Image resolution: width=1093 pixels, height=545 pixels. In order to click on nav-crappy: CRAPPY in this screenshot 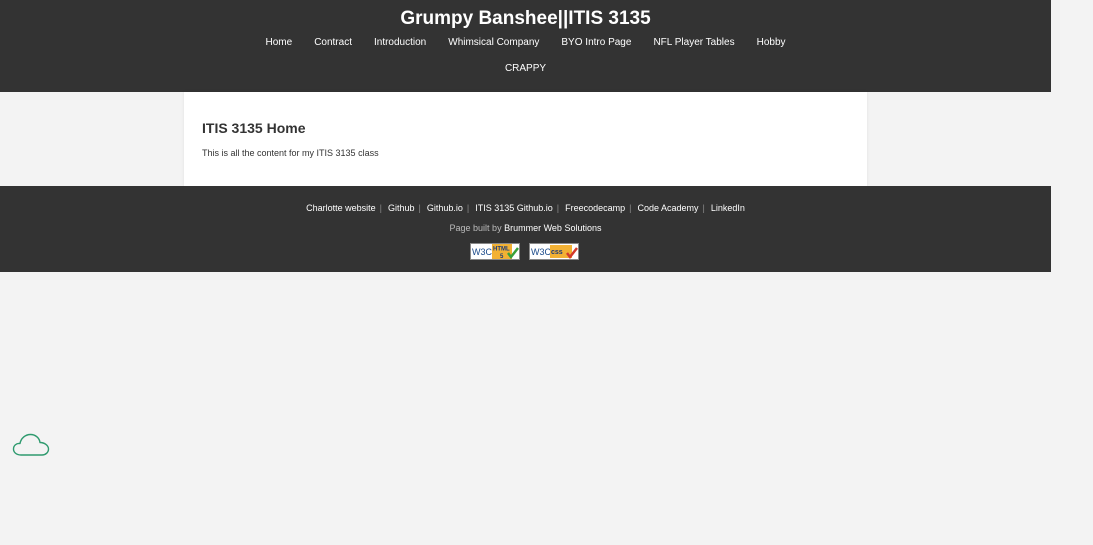, I will do `click(525, 69)`.